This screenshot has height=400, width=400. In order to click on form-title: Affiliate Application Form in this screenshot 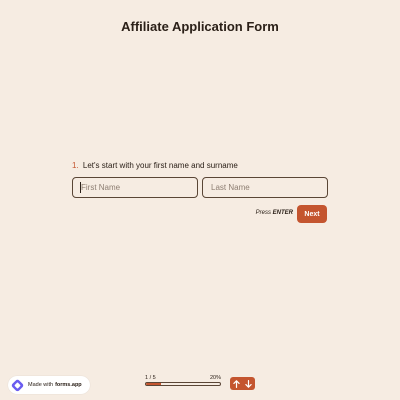, I will do `click(200, 26)`.